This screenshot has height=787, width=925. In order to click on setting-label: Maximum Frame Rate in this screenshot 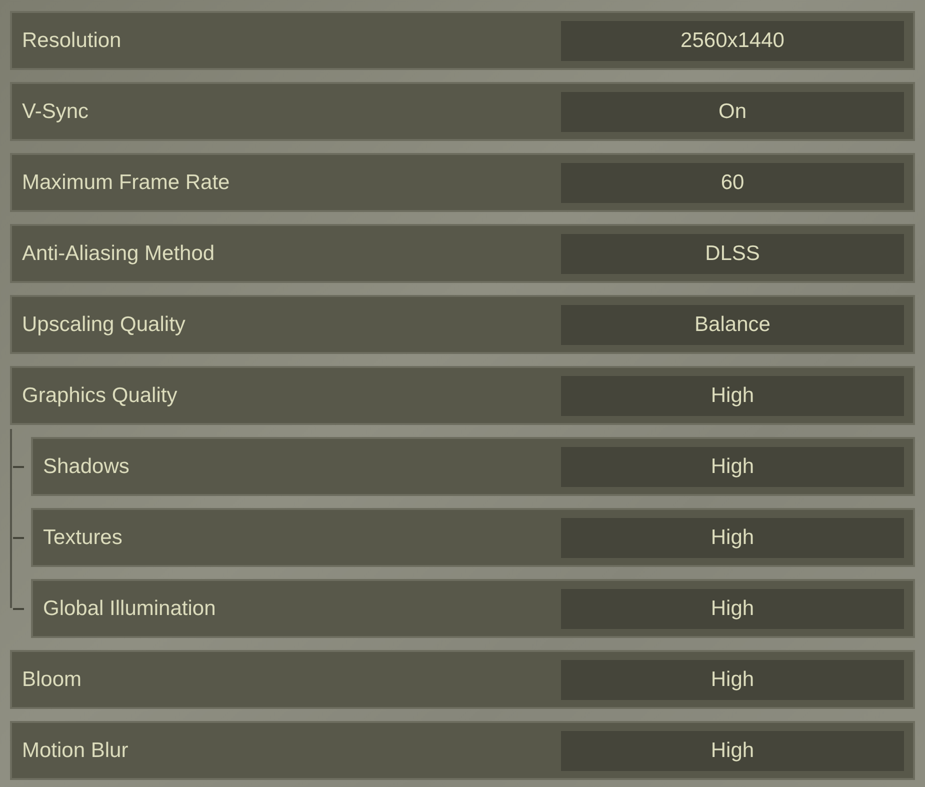, I will do `click(126, 182)`.